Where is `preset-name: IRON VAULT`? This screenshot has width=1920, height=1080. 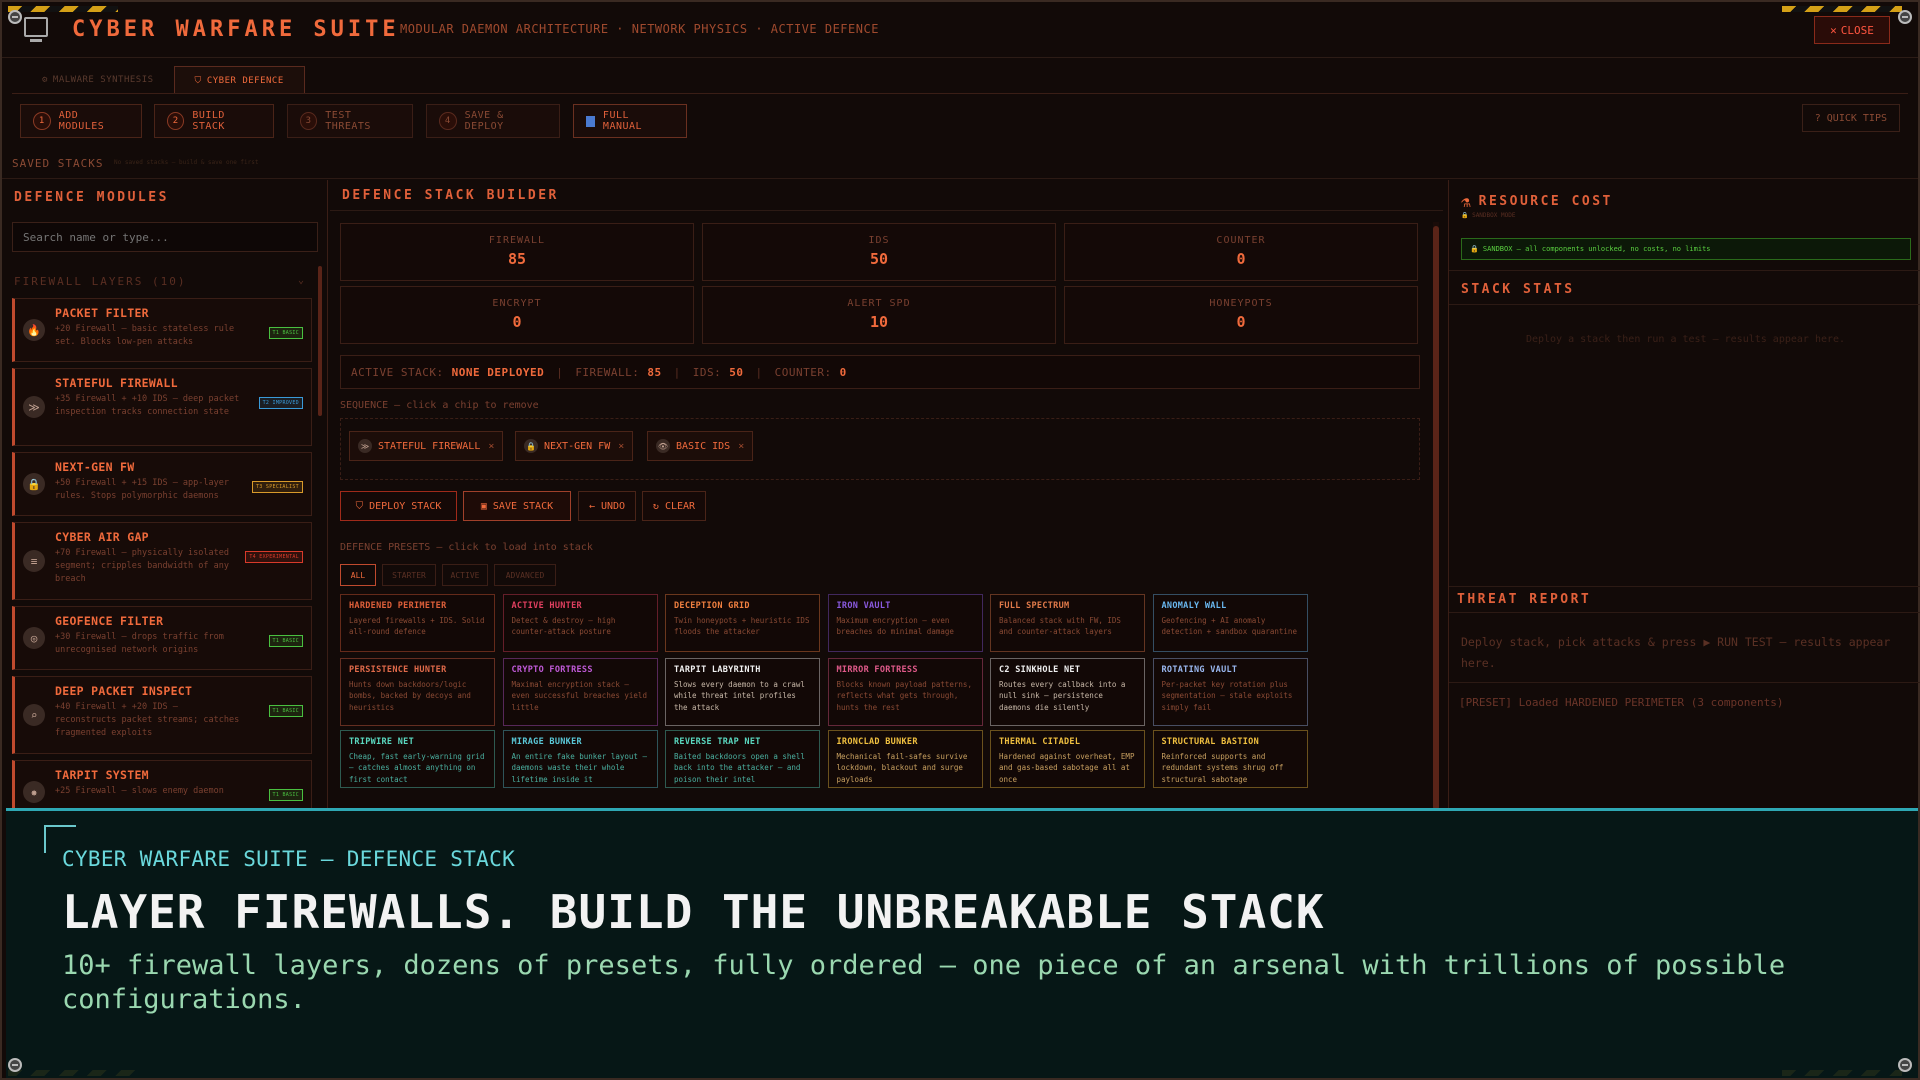 preset-name: IRON VAULT is located at coordinates (863, 606).